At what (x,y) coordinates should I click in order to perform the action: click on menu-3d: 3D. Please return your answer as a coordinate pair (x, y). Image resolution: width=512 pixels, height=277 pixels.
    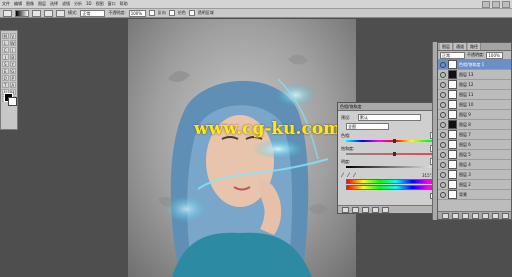
    Looking at the image, I should click on (89, 4).